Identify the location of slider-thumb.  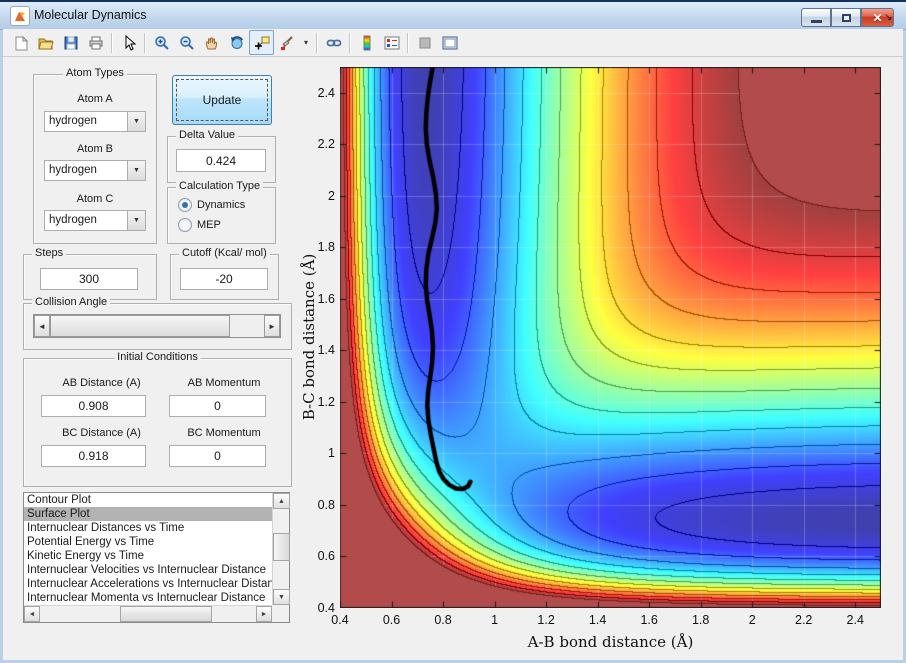
(140, 326).